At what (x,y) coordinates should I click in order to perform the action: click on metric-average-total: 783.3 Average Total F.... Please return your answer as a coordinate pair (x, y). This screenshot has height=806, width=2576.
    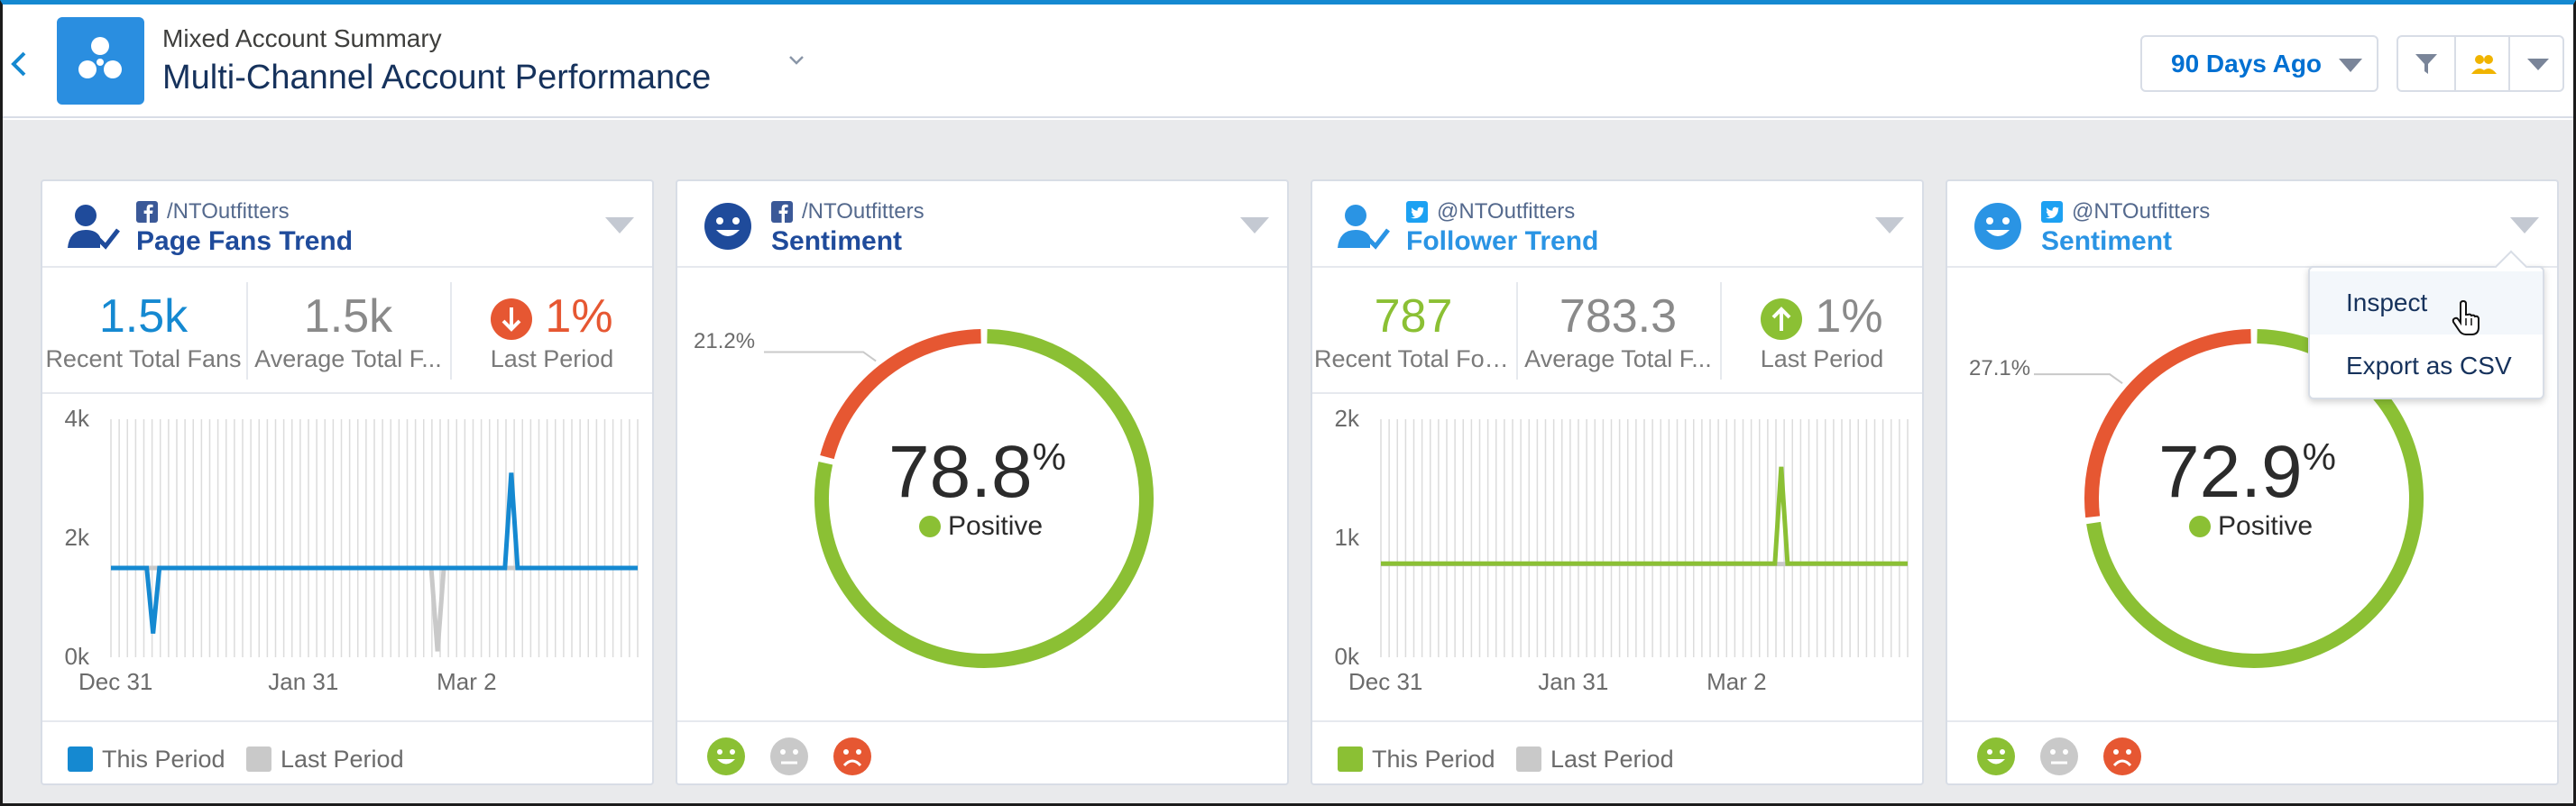
    Looking at the image, I should click on (1617, 331).